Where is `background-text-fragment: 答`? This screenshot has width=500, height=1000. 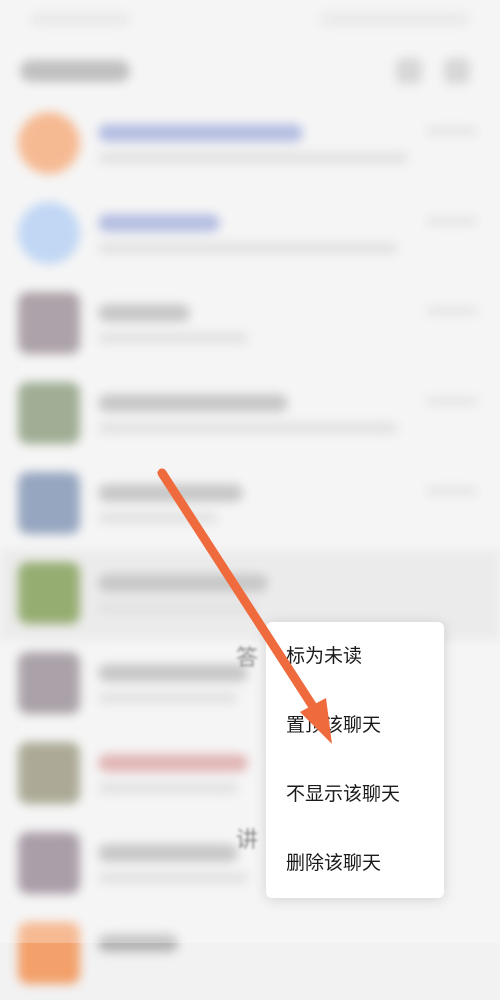 background-text-fragment: 答 is located at coordinates (247, 658).